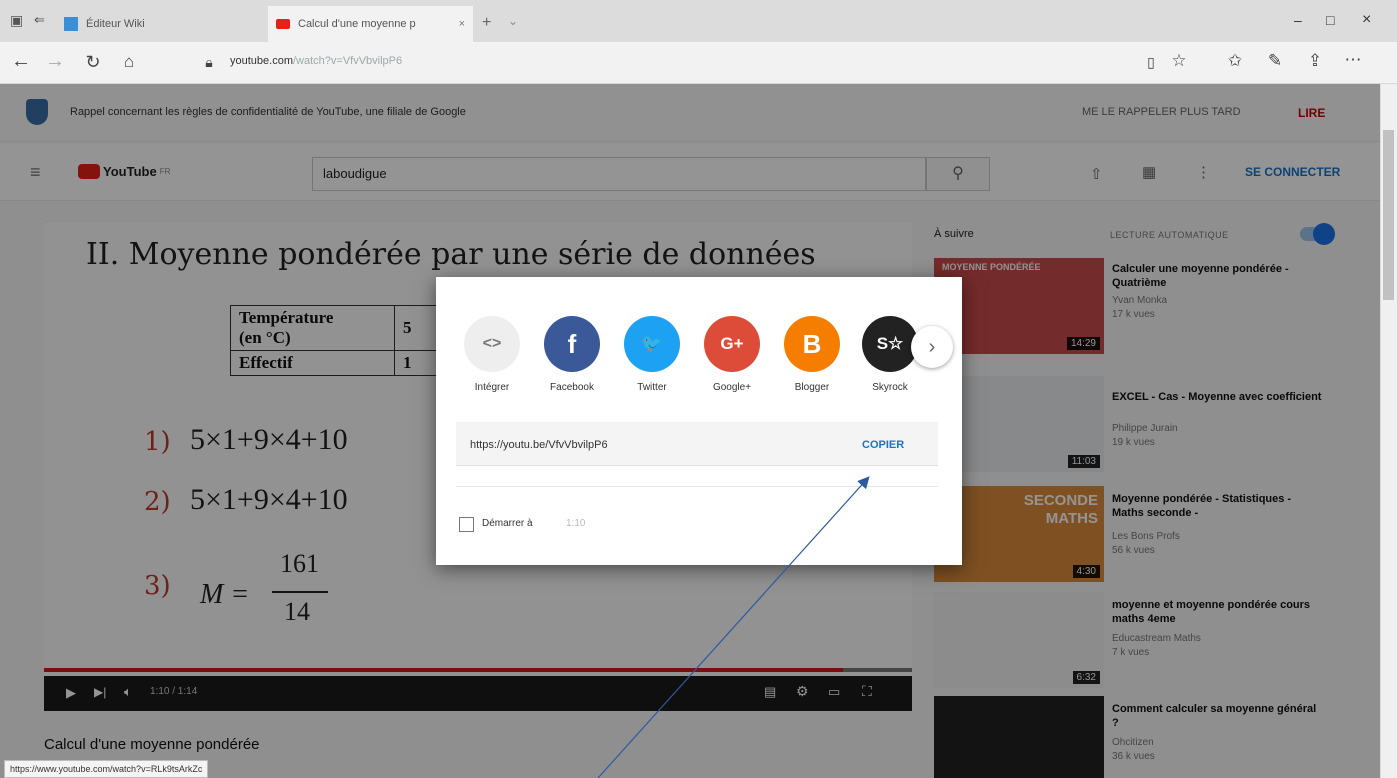  What do you see at coordinates (733, 627) in the screenshot?
I see `annotation-arrow` at bounding box center [733, 627].